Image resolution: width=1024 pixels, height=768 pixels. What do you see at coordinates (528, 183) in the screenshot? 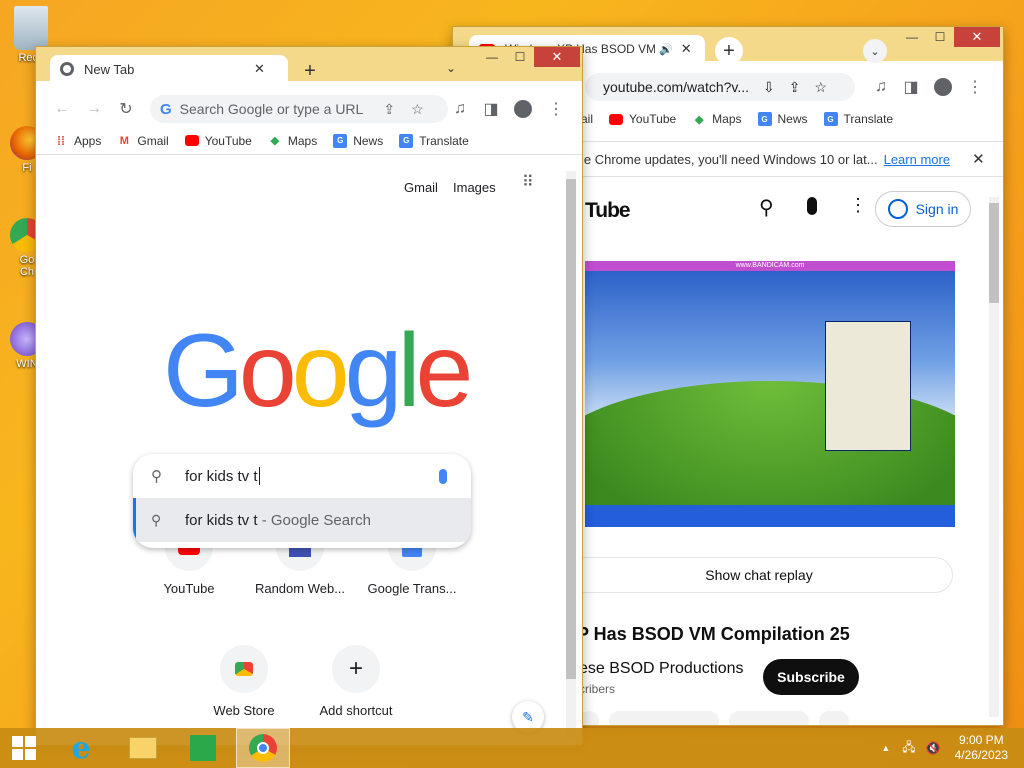
I see `apps-grid-icon: ⠿` at bounding box center [528, 183].